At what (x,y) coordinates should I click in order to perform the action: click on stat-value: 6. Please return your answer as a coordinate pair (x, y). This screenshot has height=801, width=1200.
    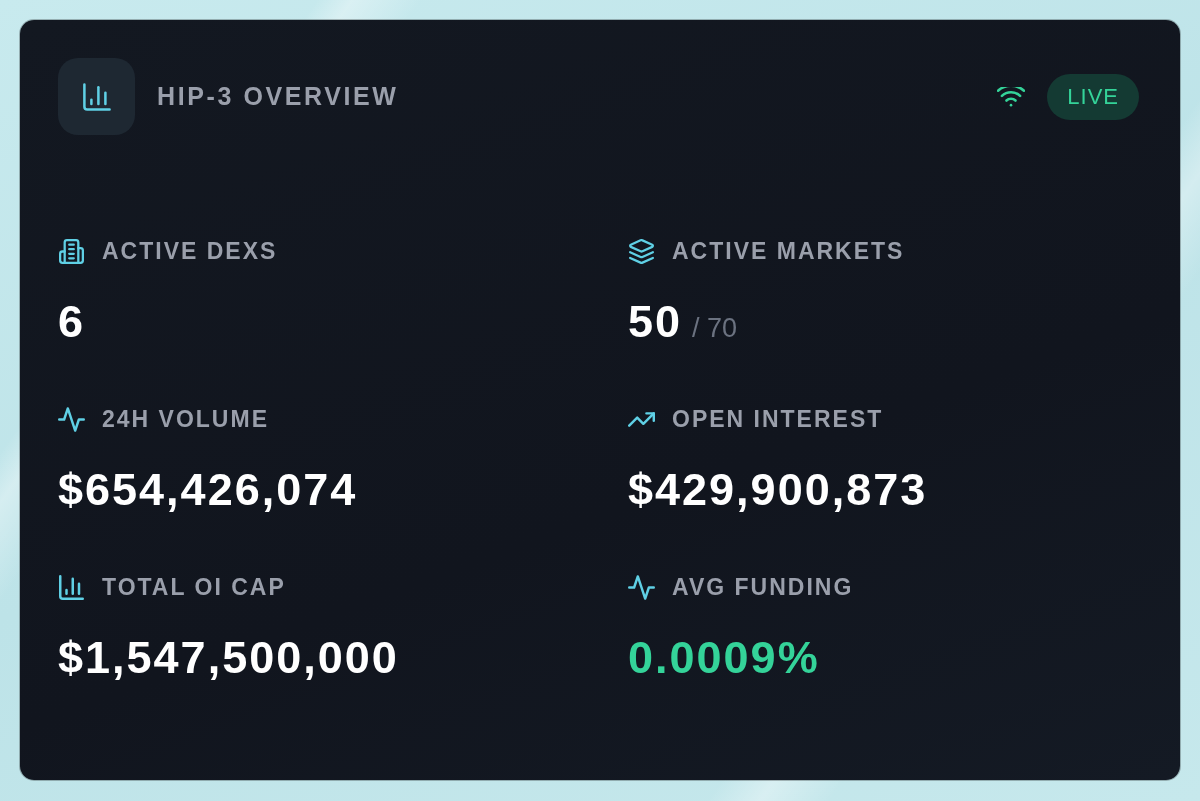
    Looking at the image, I should click on (72, 322).